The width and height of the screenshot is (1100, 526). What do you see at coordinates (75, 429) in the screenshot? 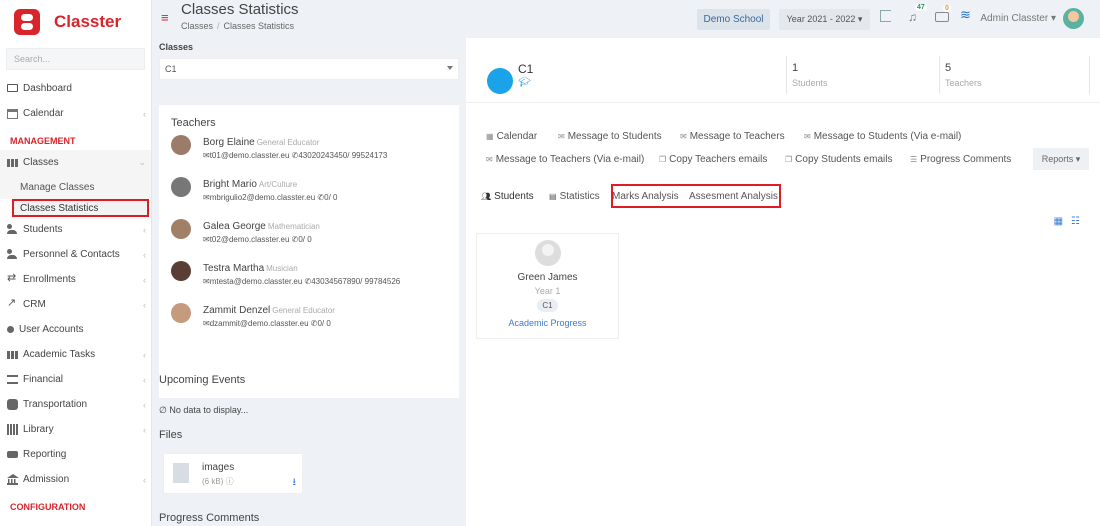
I see `sidebar-item-library: Library ‹` at bounding box center [75, 429].